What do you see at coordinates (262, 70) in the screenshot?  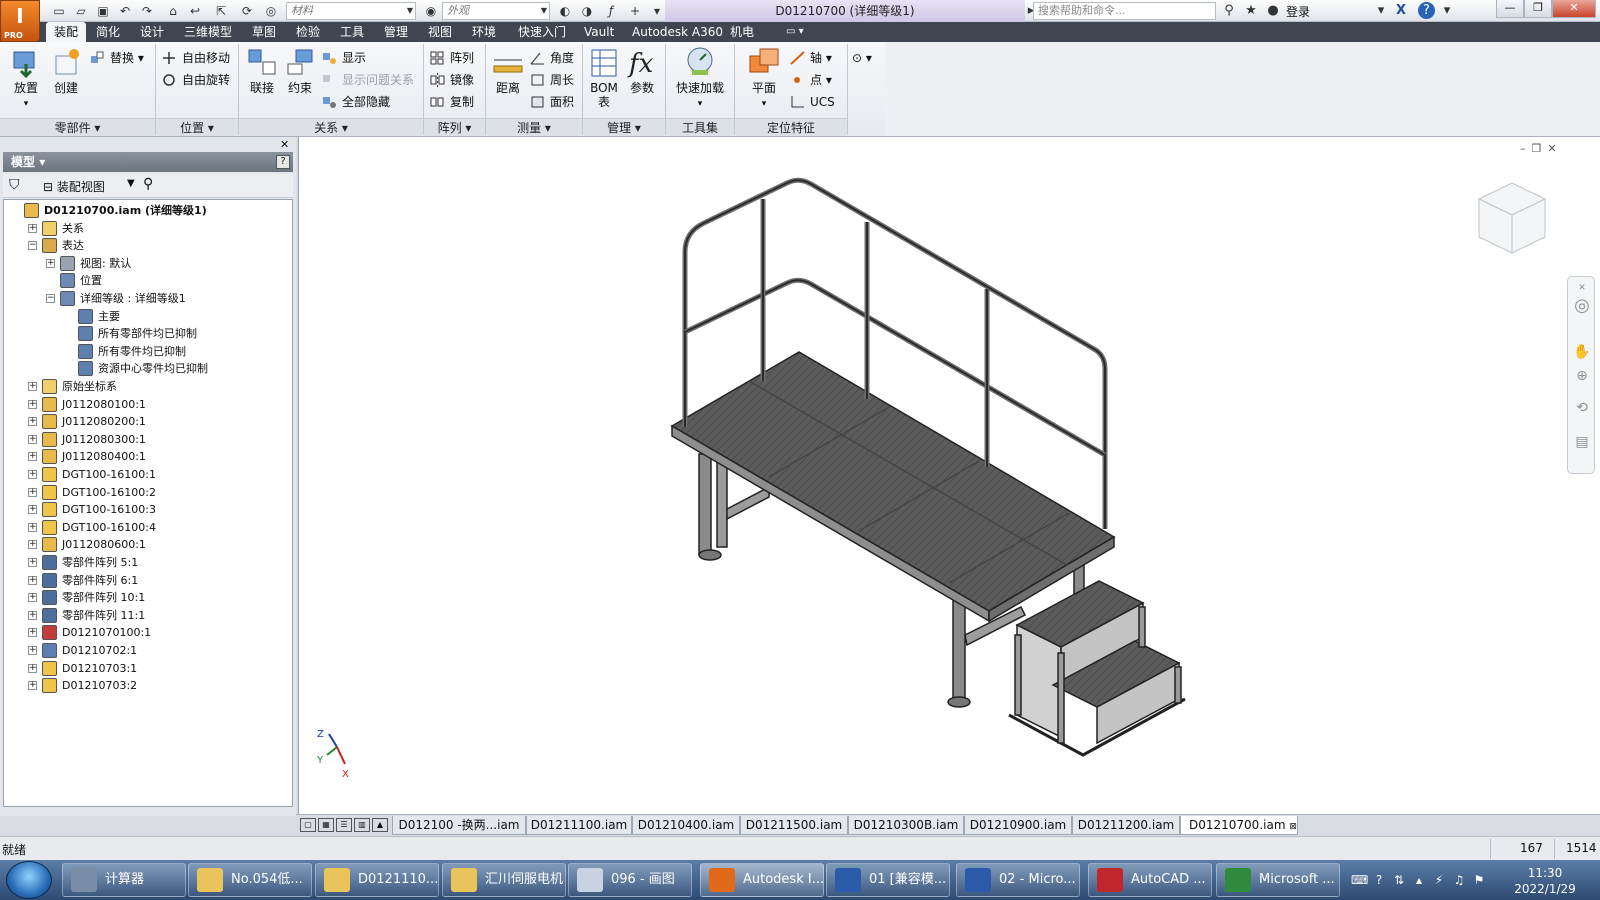 I see `joint-button: 联接` at bounding box center [262, 70].